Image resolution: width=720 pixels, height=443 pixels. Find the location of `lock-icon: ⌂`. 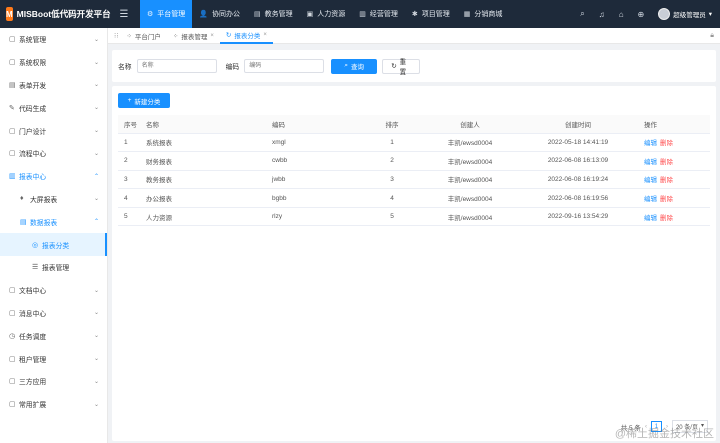

lock-icon: ⌂ is located at coordinates (621, 14).